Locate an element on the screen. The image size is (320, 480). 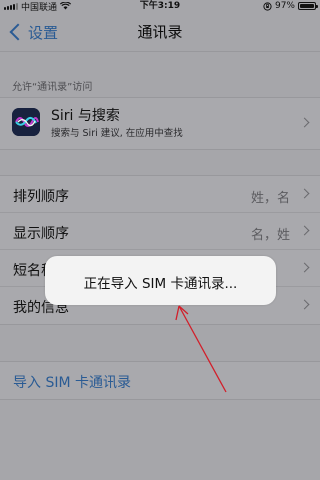
status-right: 97% is located at coordinates (290, 6).